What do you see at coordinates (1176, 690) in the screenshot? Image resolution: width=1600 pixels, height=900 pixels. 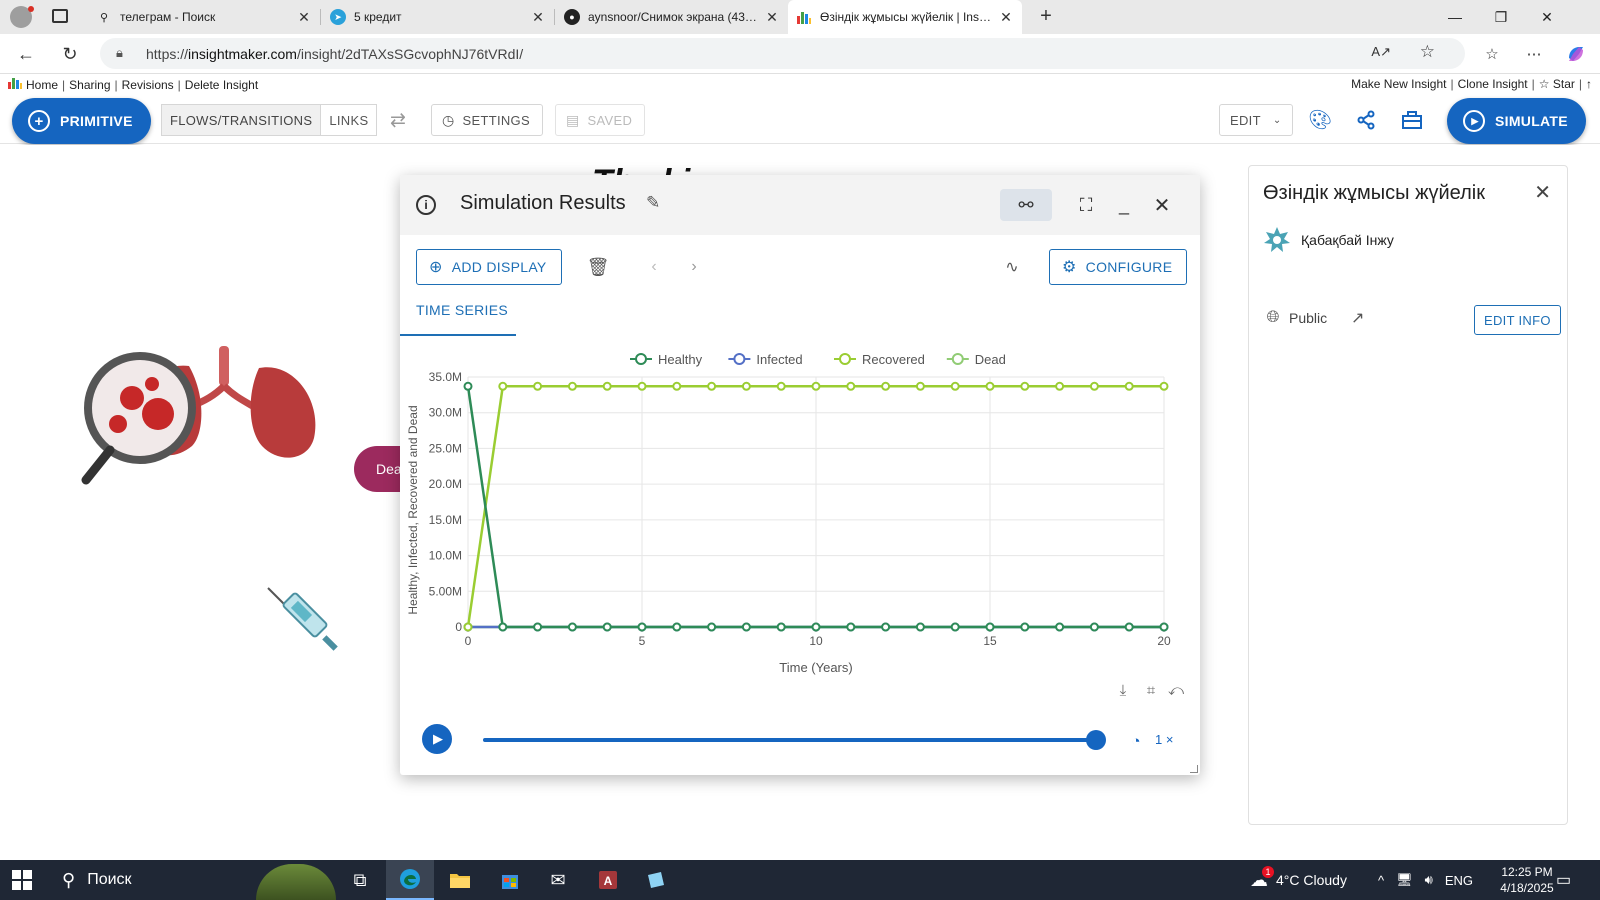 I see `zoom-reset-icon: ⤺` at bounding box center [1176, 690].